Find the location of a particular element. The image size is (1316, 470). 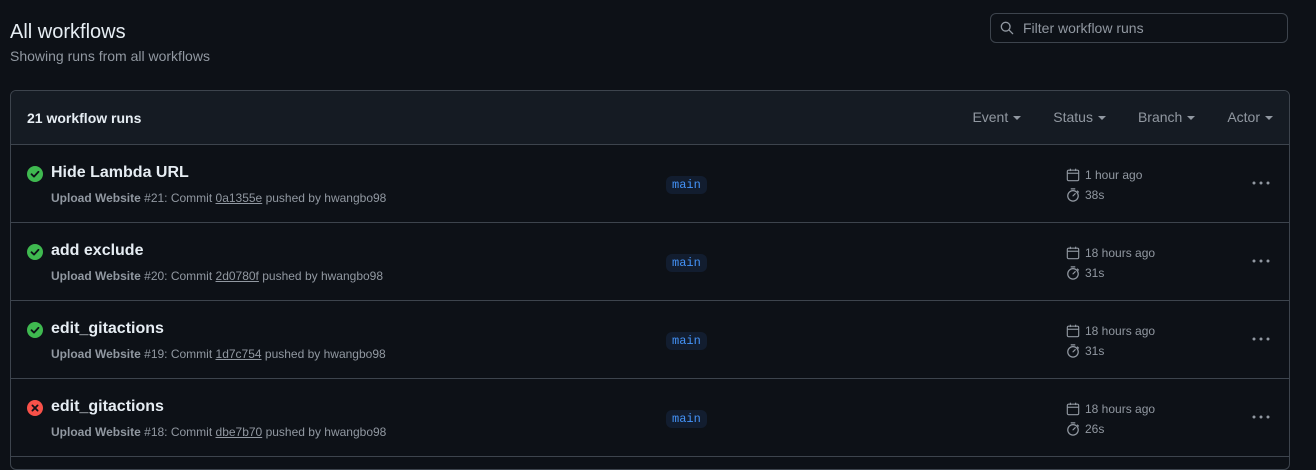

actor-filter-label: Actor is located at coordinates (1243, 117).